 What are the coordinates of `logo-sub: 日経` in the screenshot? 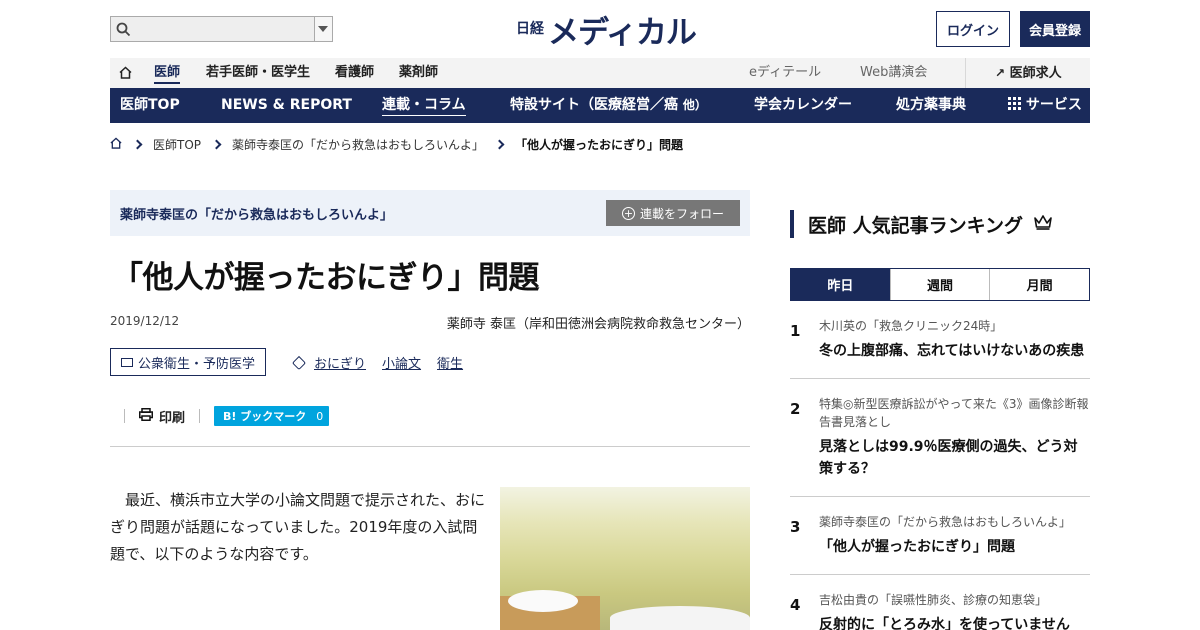 It's located at (530, 28).